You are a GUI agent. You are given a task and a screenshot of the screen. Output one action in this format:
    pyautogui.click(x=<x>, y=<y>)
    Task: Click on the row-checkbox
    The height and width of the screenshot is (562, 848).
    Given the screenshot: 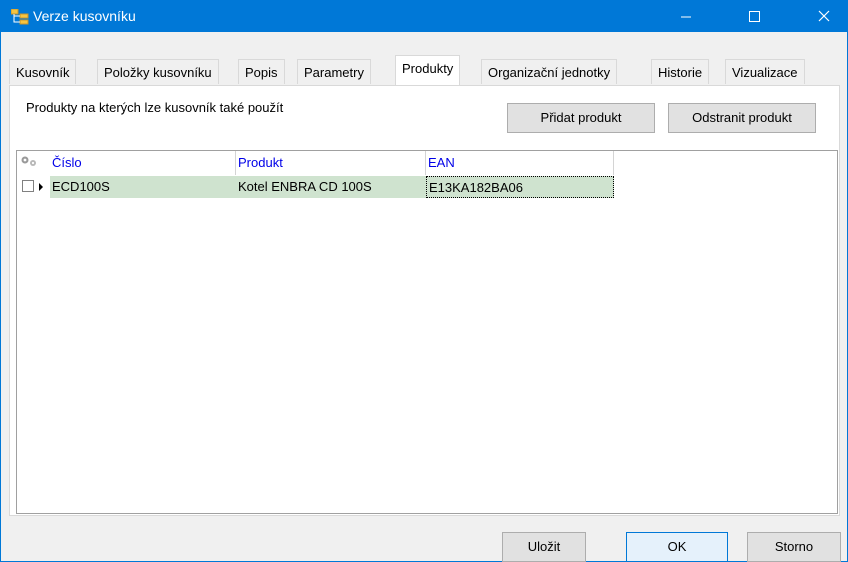 What is the action you would take?
    pyautogui.click(x=28, y=186)
    